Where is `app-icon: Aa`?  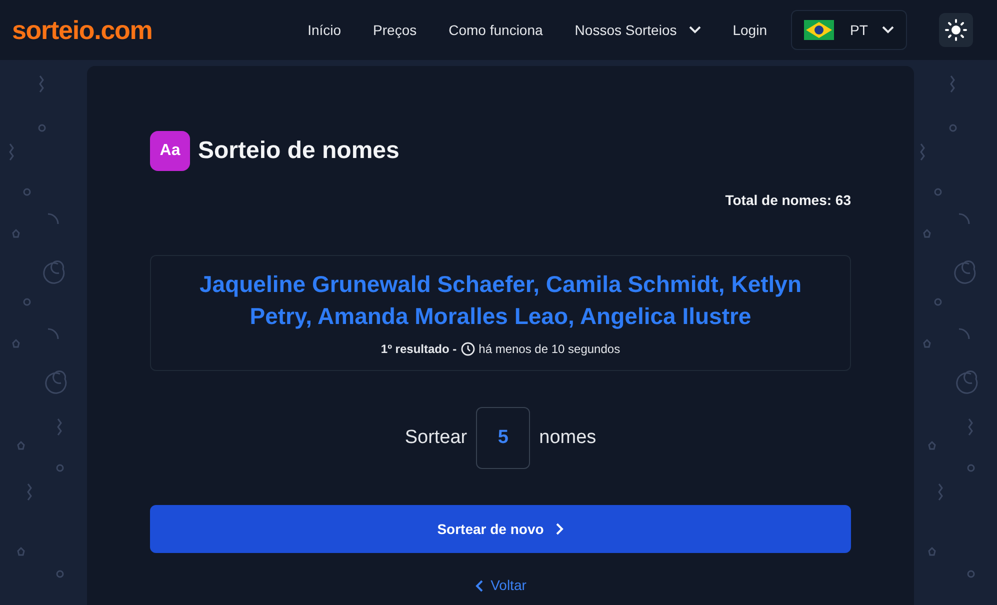
app-icon: Aa is located at coordinates (170, 151).